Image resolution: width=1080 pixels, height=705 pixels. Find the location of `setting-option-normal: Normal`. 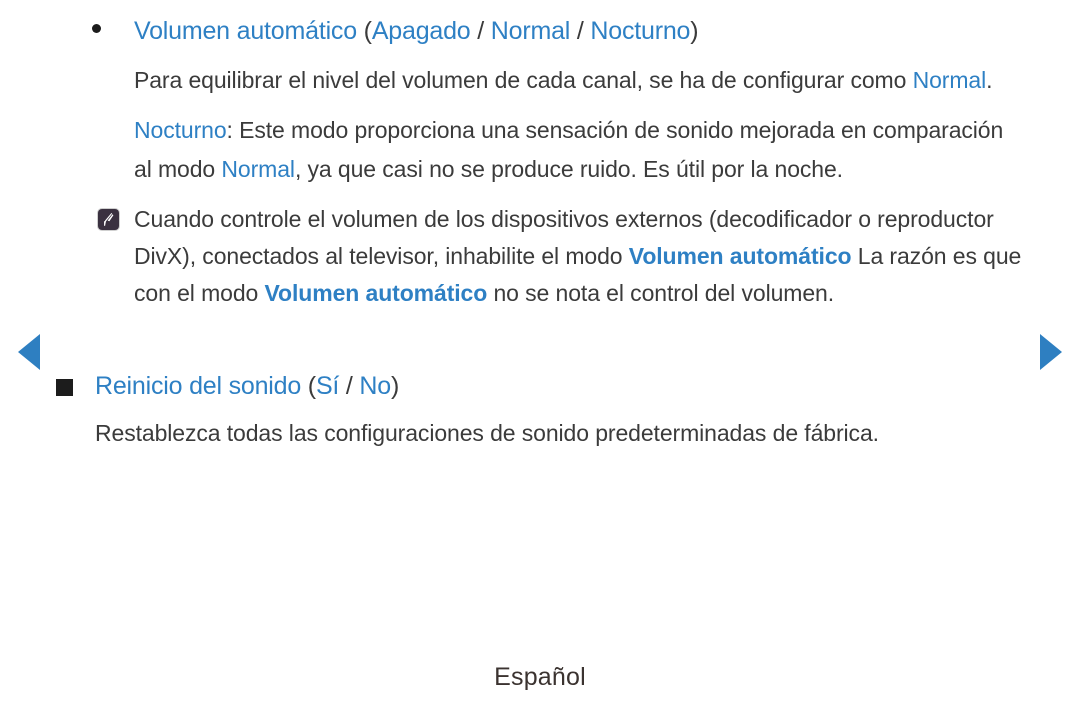

setting-option-normal: Normal is located at coordinates (531, 31).